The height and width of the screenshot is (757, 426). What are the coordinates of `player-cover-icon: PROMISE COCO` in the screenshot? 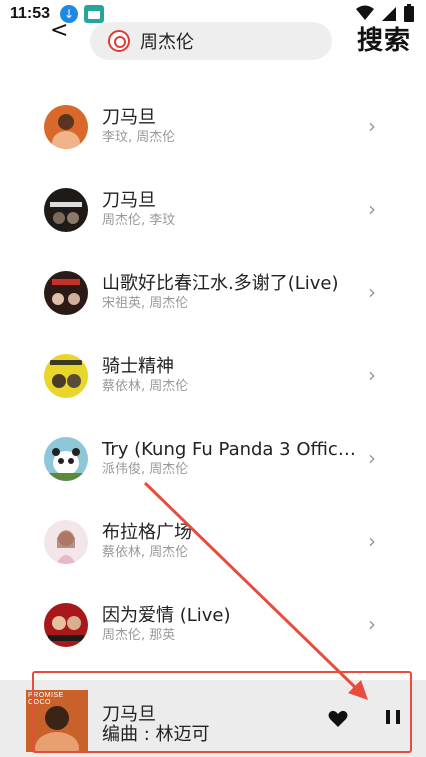 It's located at (57, 721).